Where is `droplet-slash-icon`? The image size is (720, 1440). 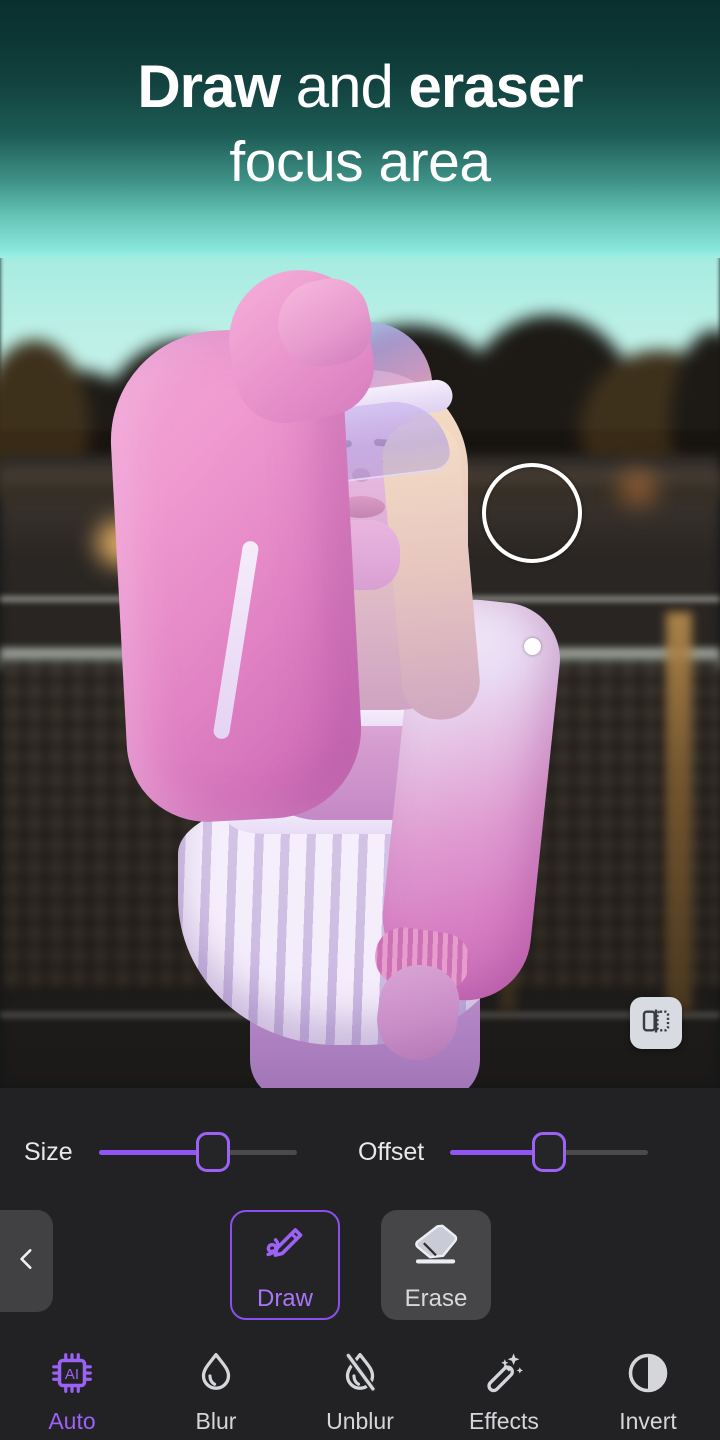 droplet-slash-icon is located at coordinates (360, 1373).